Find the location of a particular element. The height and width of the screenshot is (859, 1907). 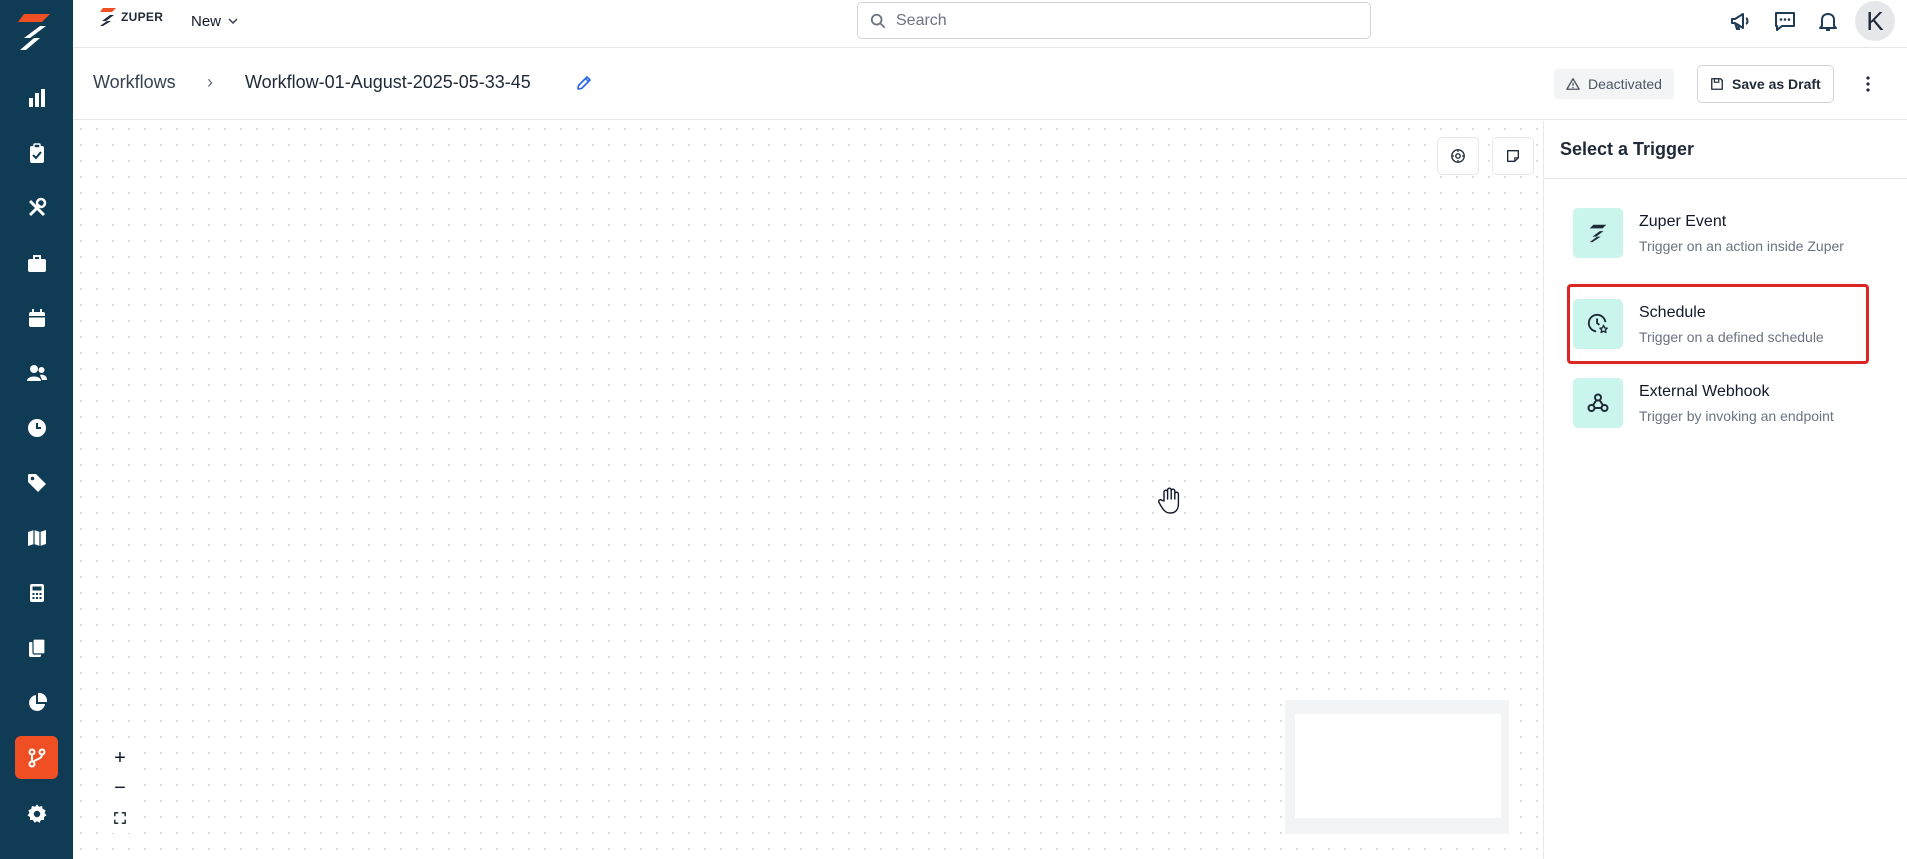

calendar-icon is located at coordinates (36, 318).